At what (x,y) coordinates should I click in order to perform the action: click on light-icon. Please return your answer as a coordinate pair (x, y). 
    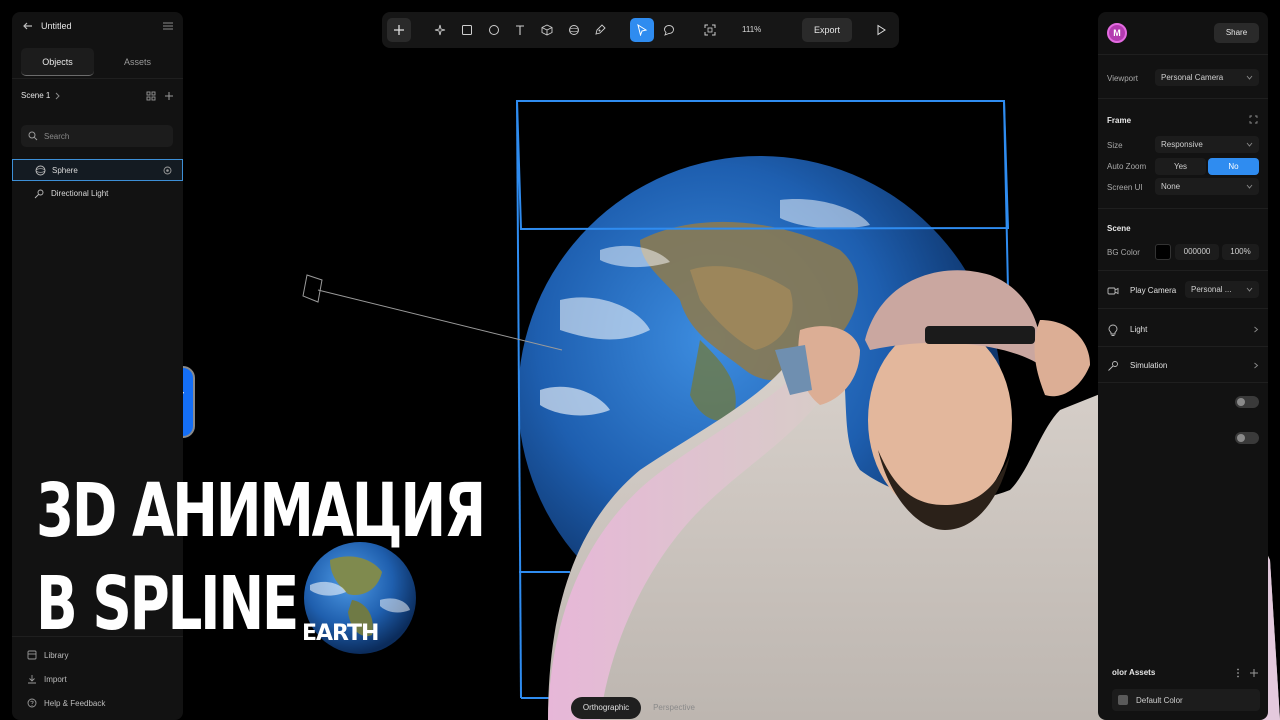
    Looking at the image, I should click on (39, 194).